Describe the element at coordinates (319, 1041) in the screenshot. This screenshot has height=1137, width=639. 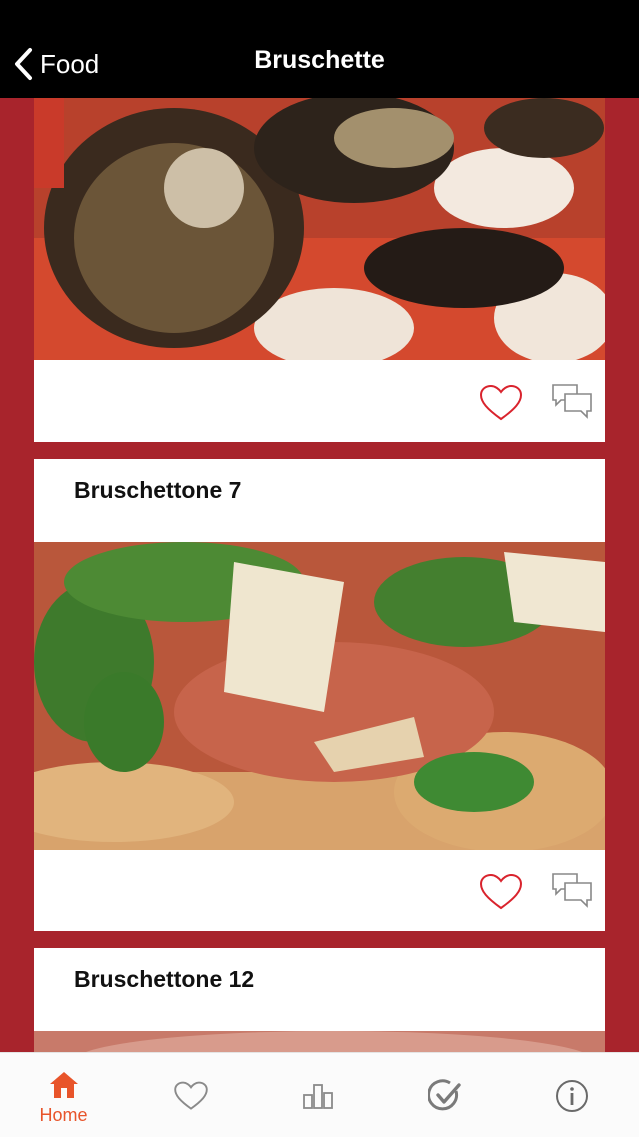
I see `food-photo` at that location.